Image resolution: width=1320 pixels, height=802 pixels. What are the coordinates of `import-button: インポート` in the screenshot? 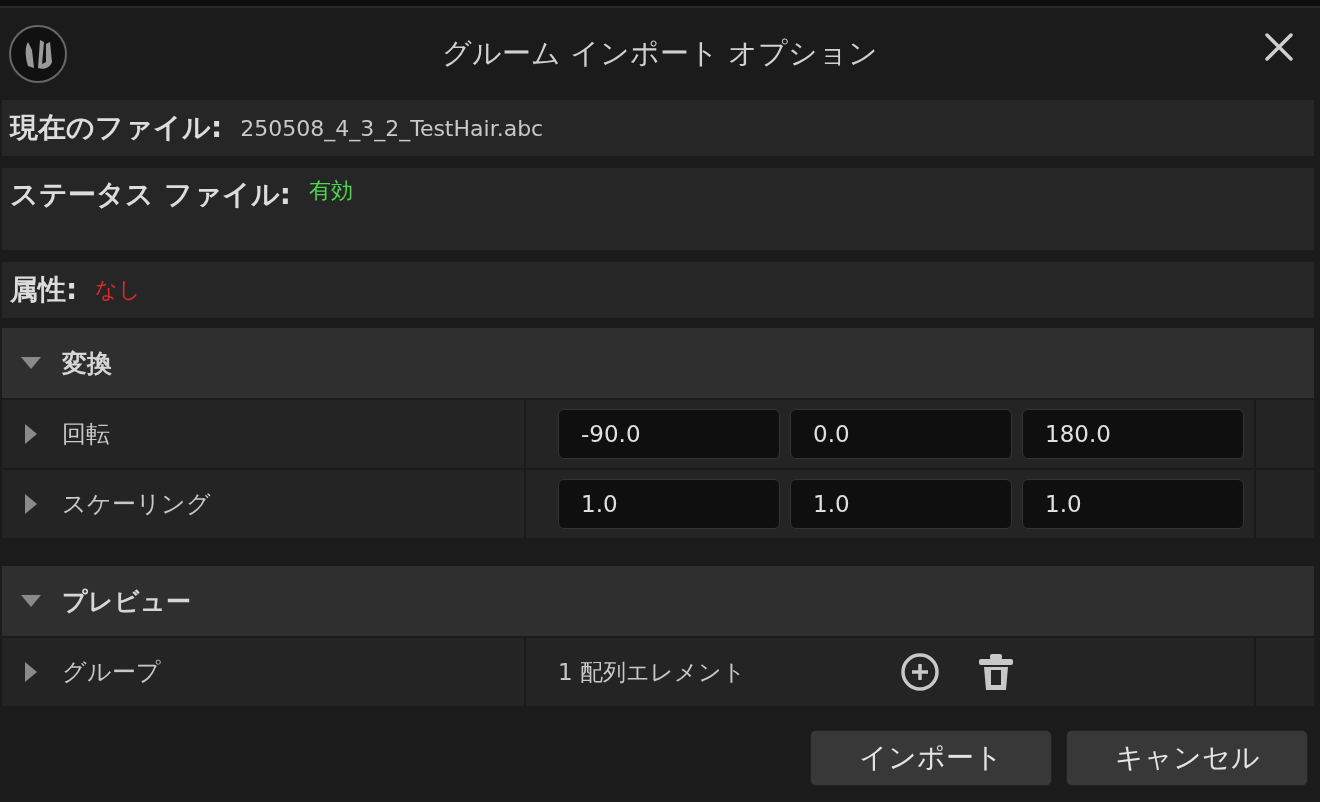 It's located at (931, 758).